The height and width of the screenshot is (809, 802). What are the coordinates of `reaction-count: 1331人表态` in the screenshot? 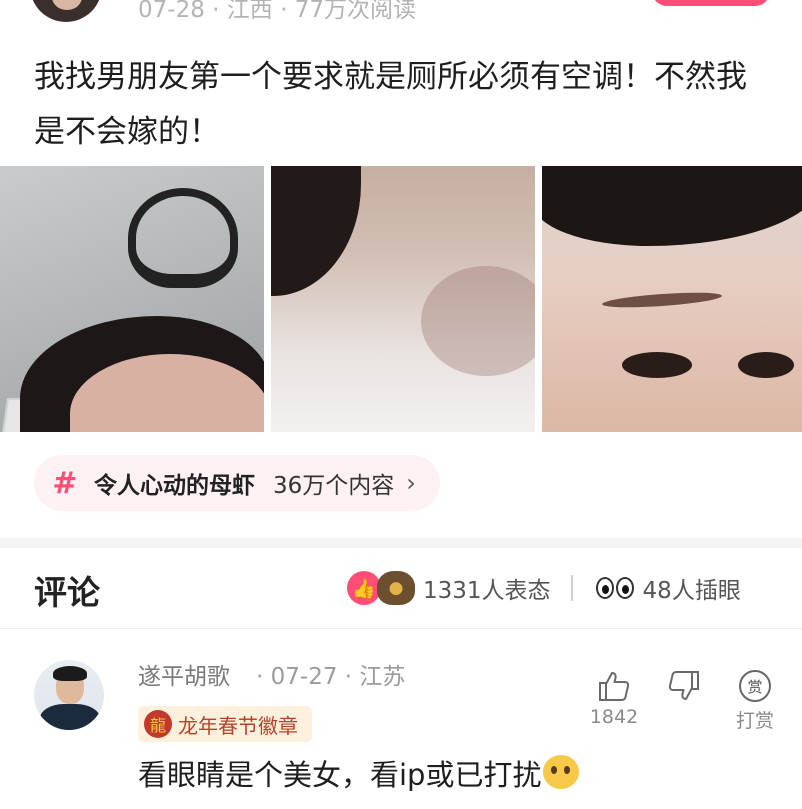 It's located at (487, 591).